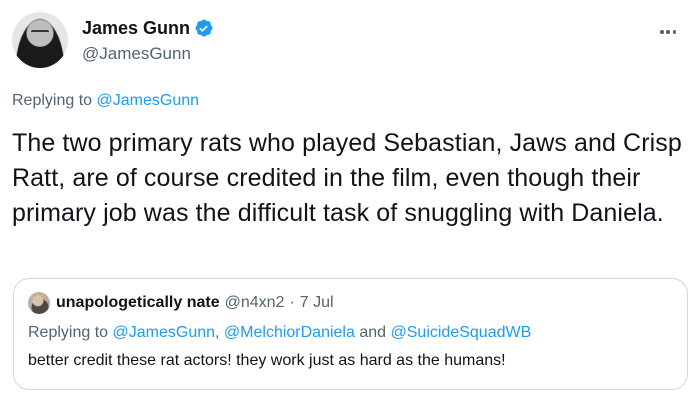  Describe the element at coordinates (289, 332) in the screenshot. I see `quote-replying-user-2: @MelchiorDaniela` at that location.